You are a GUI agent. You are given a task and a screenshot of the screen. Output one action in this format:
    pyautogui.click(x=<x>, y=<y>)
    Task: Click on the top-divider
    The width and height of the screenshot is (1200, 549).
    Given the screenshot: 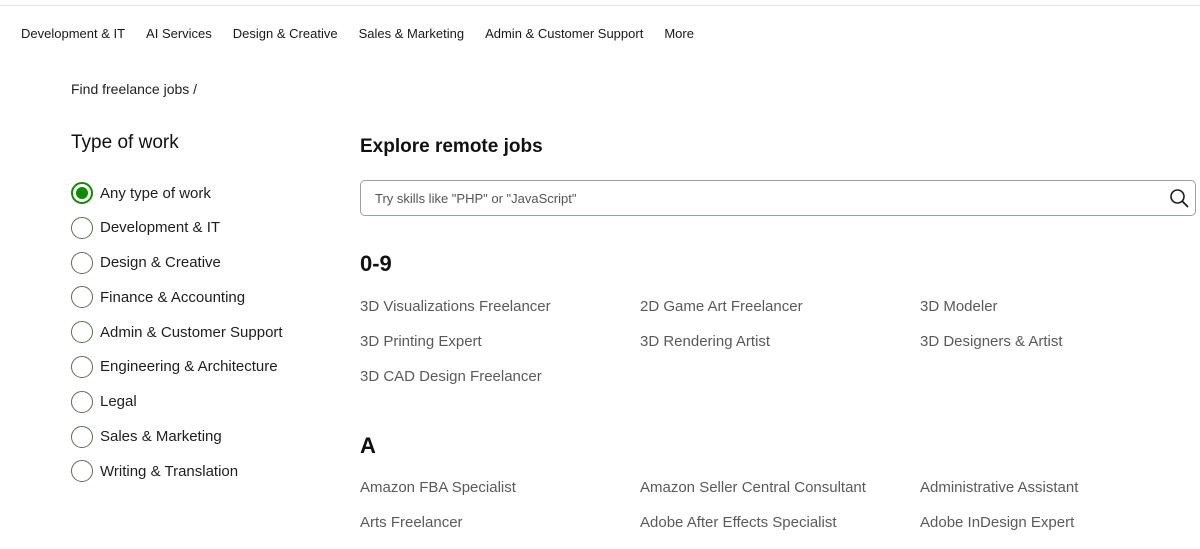 What is the action you would take?
    pyautogui.click(x=600, y=5)
    